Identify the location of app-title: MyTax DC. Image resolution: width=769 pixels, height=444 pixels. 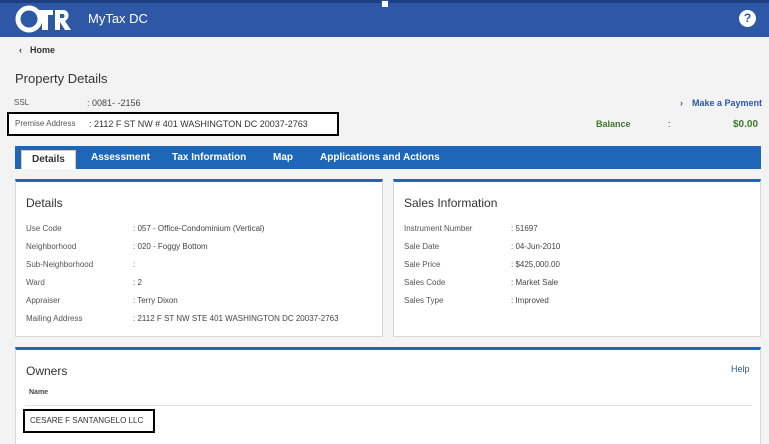
(118, 18).